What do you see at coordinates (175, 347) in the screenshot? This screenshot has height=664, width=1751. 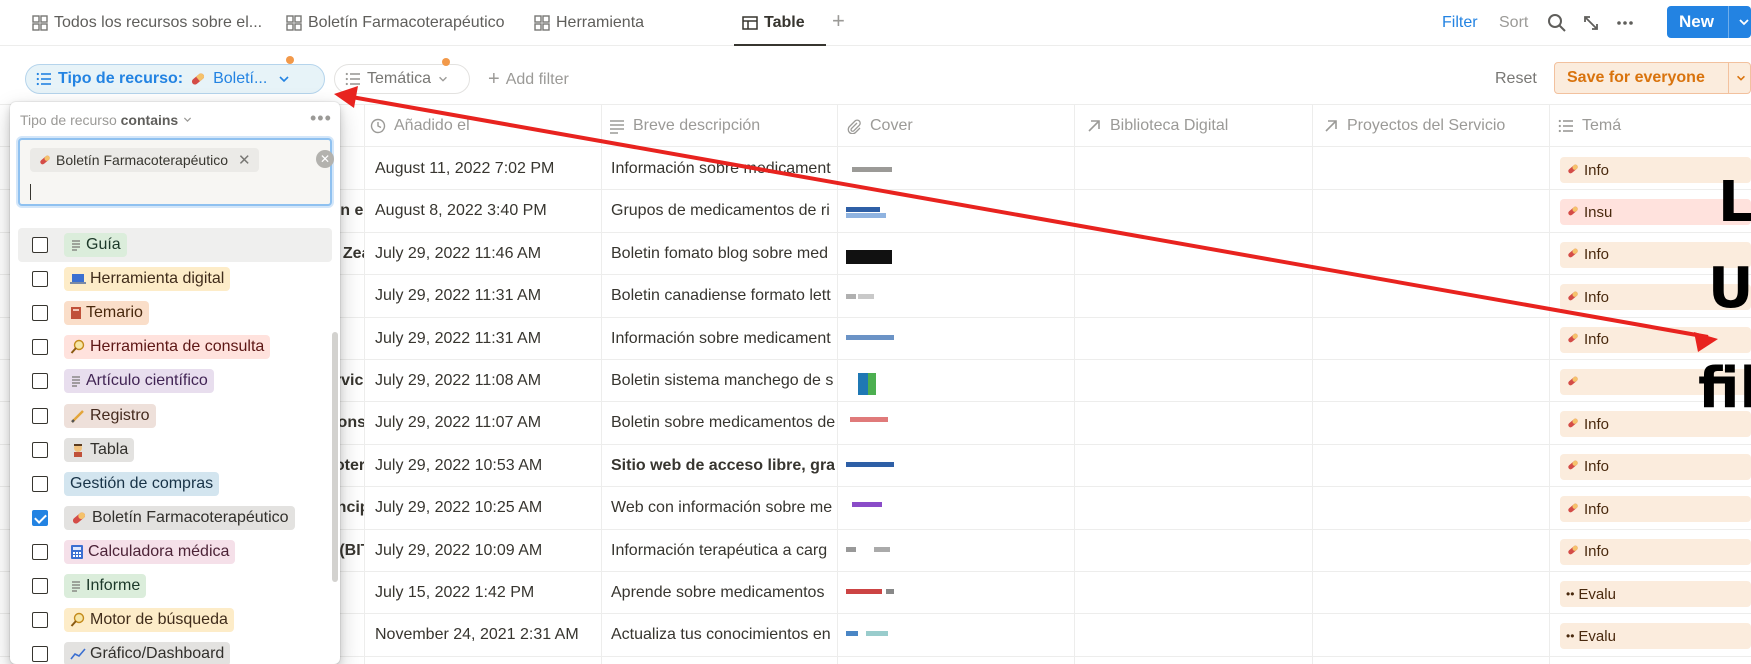 I see `dropdown-option: Herramienta de consulta` at bounding box center [175, 347].